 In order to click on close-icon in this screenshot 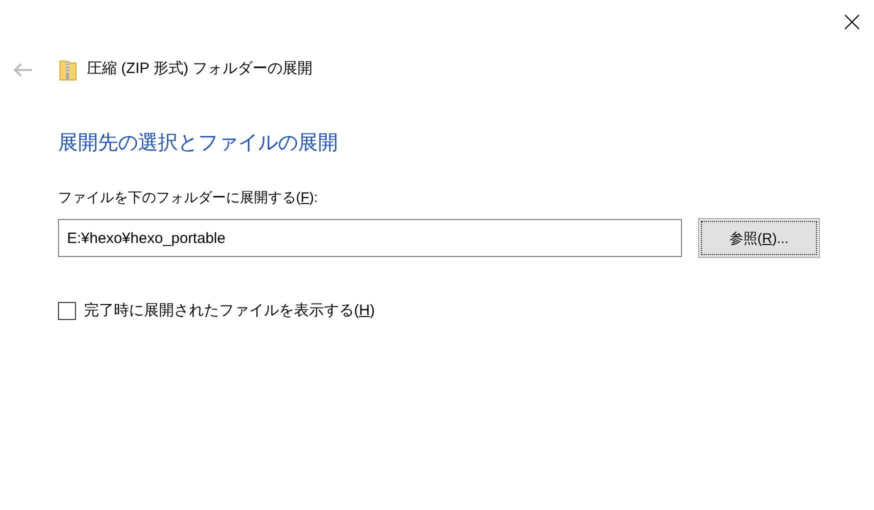, I will do `click(852, 22)`.